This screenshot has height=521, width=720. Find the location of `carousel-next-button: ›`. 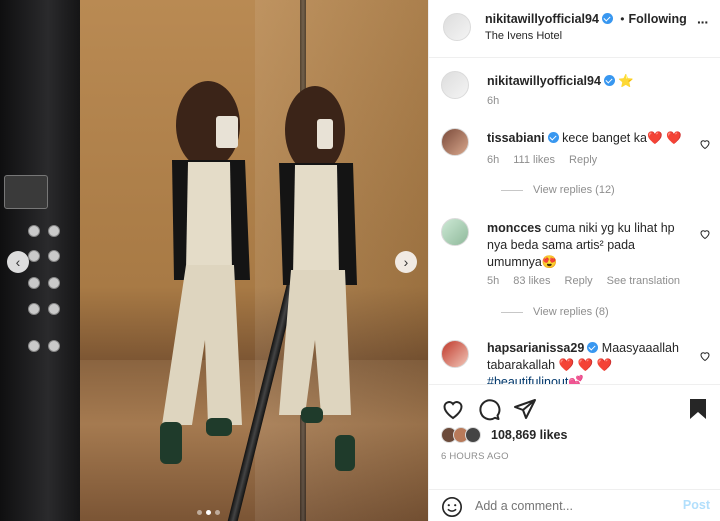

carousel-next-button: › is located at coordinates (406, 262).